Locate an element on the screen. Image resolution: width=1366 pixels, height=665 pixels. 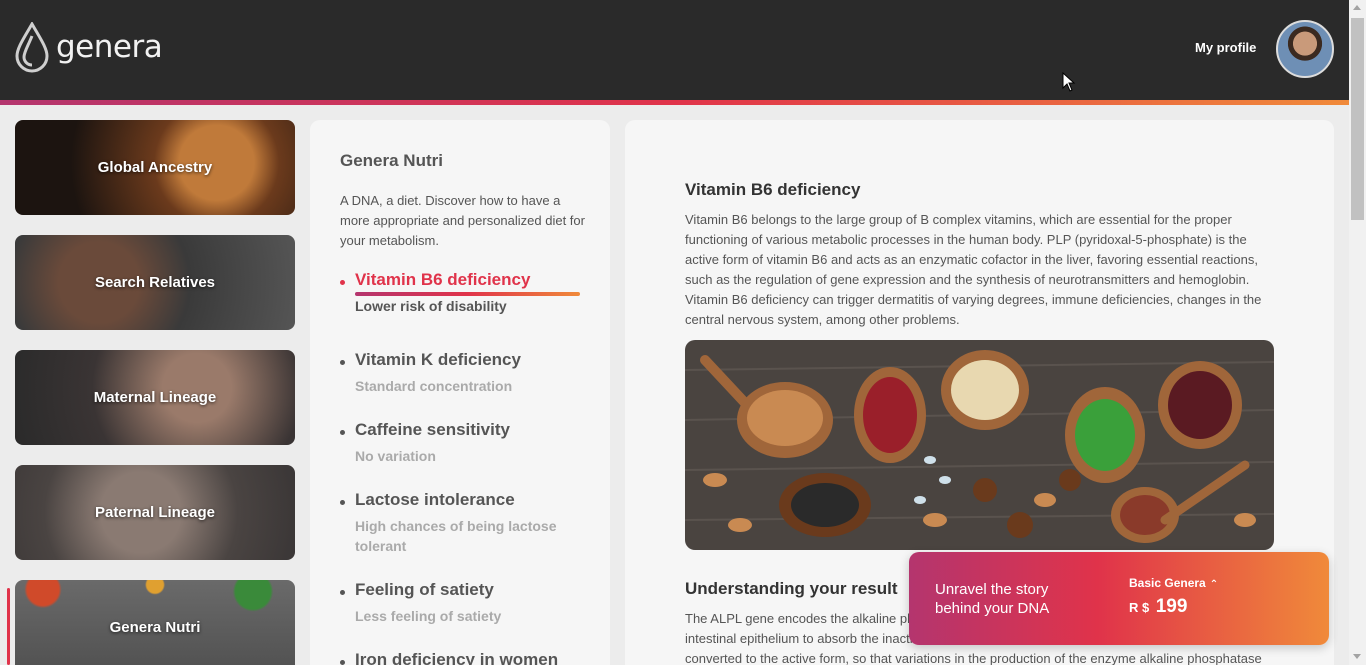
sidebar-item-label: Paternal Lineage is located at coordinates (155, 512).